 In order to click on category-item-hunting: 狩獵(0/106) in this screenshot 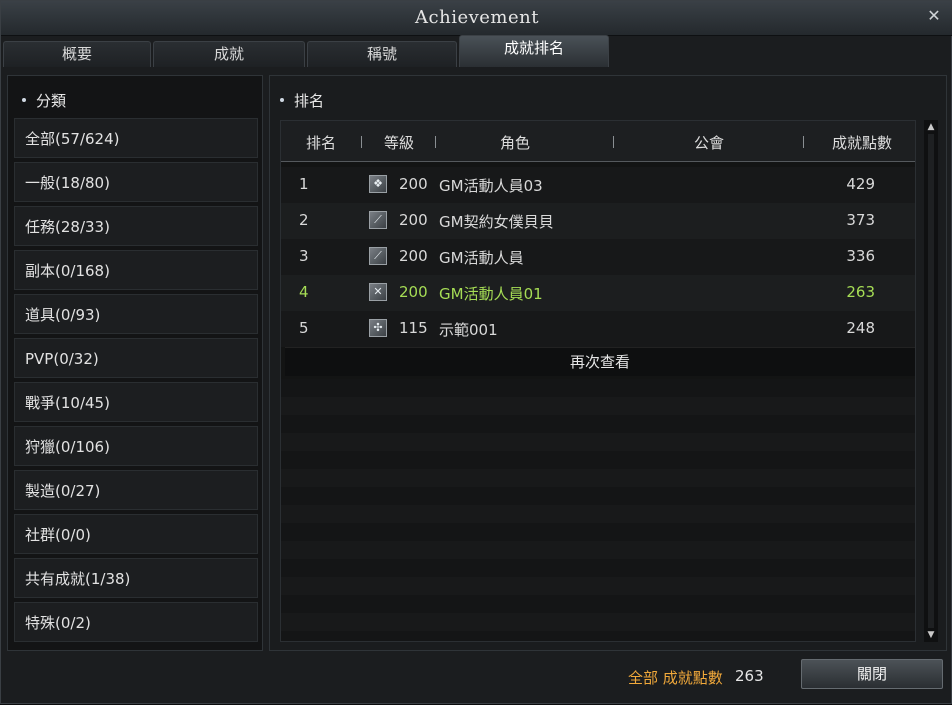, I will do `click(136, 446)`.